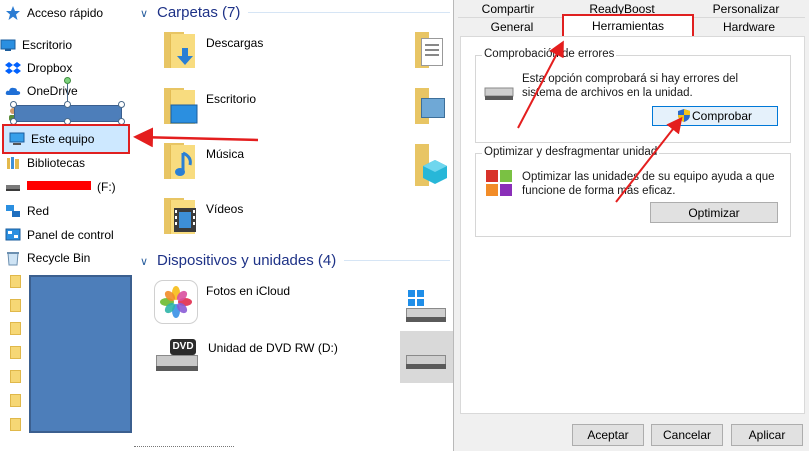 The width and height of the screenshot is (809, 451). I want to click on arrow-to-tools-tab, so click(540, 84).